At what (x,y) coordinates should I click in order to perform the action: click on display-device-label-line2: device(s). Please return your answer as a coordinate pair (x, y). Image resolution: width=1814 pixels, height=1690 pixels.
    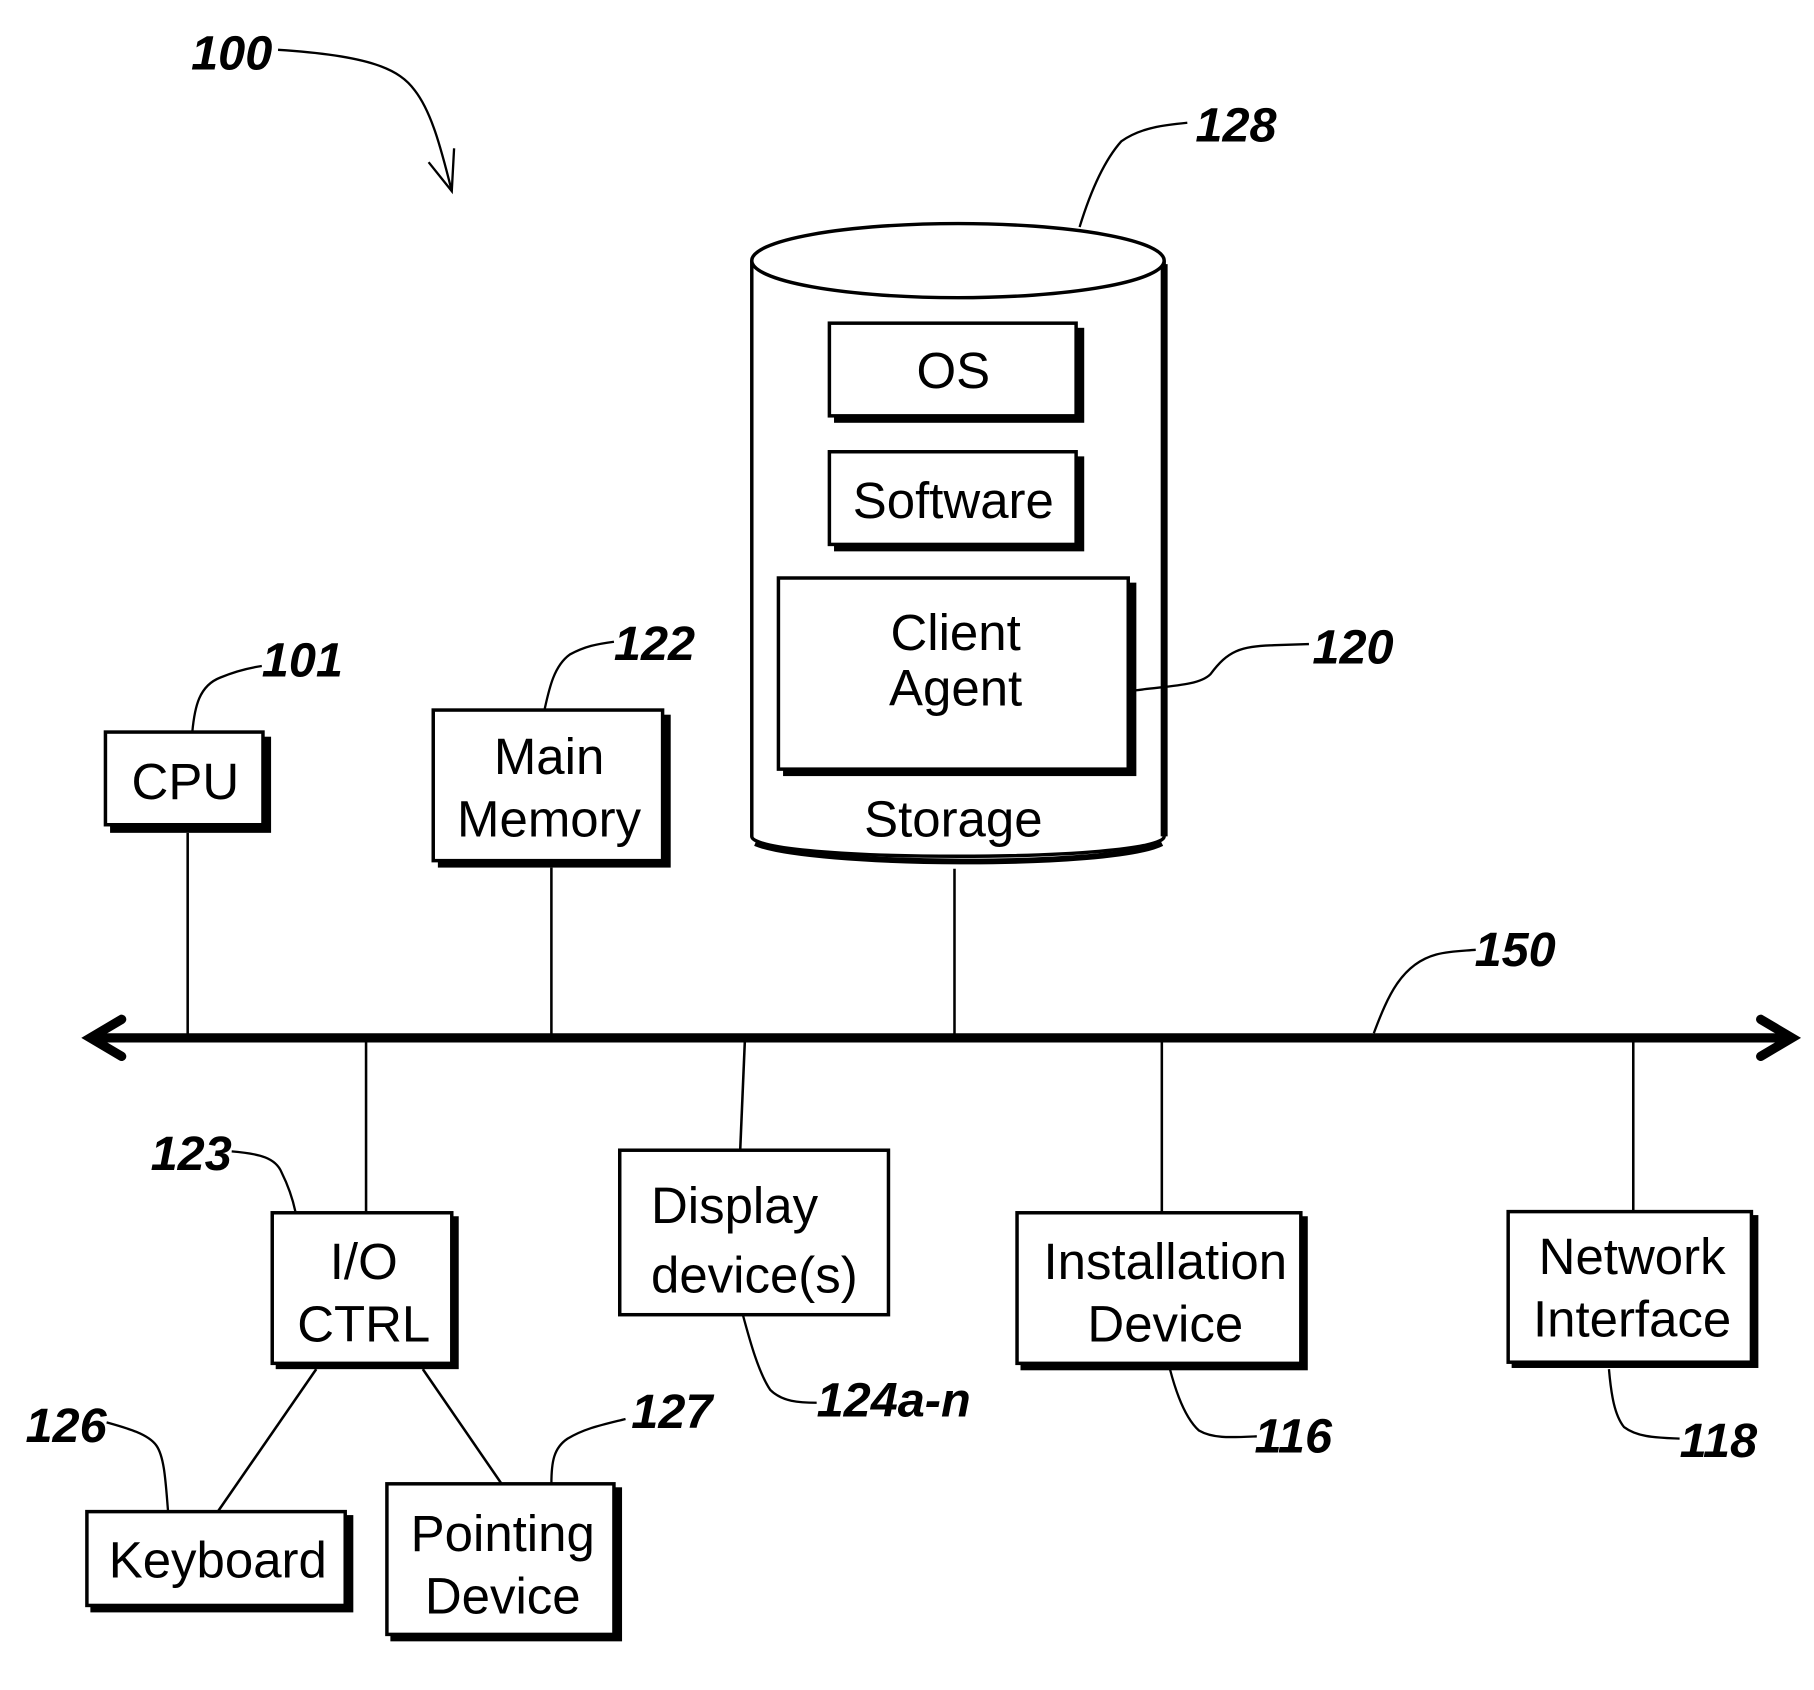
    Looking at the image, I should click on (754, 1275).